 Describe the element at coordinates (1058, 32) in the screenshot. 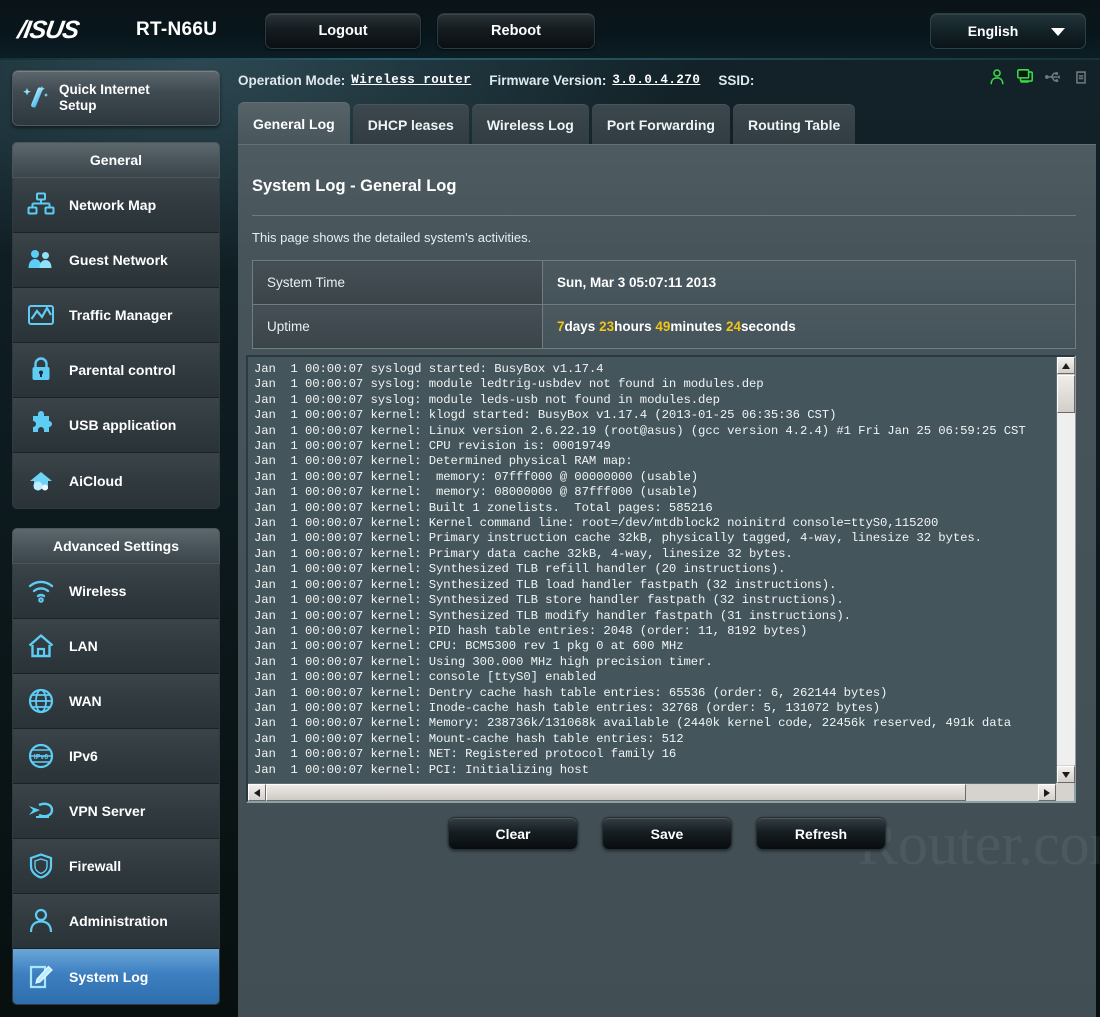

I see `chevron-down-icon` at that location.